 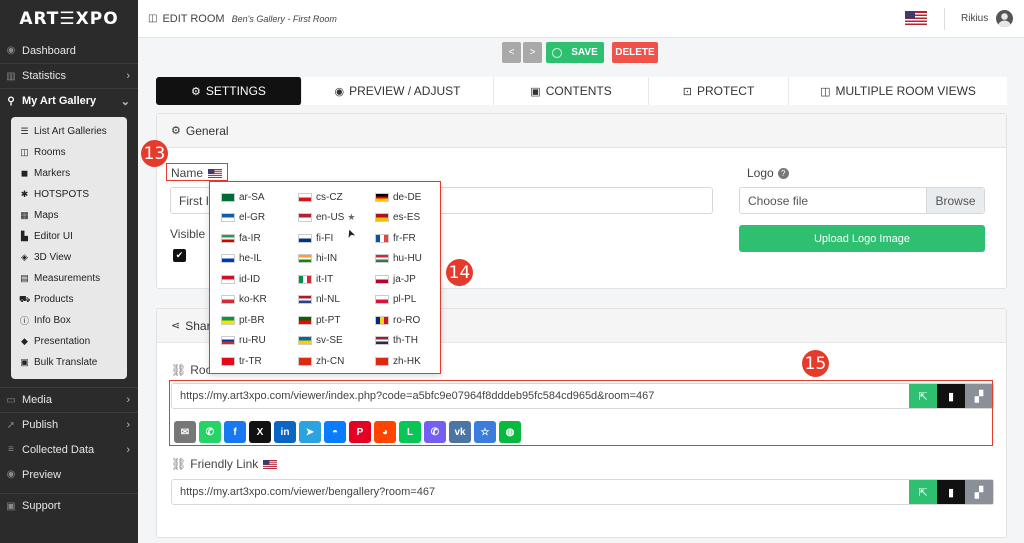 What do you see at coordinates (69, 215) in the screenshot?
I see `sidebar-subitem-maps: ▦ Maps` at bounding box center [69, 215].